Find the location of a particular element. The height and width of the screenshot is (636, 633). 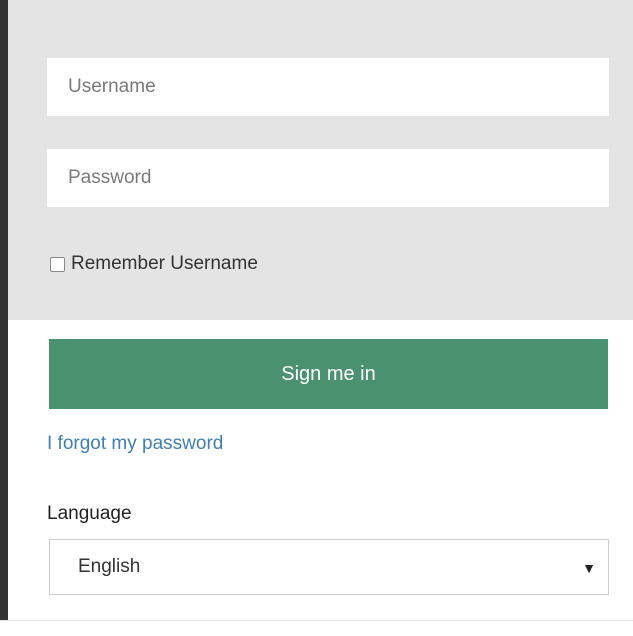

remember-username-option: Remember Username is located at coordinates (154, 264).